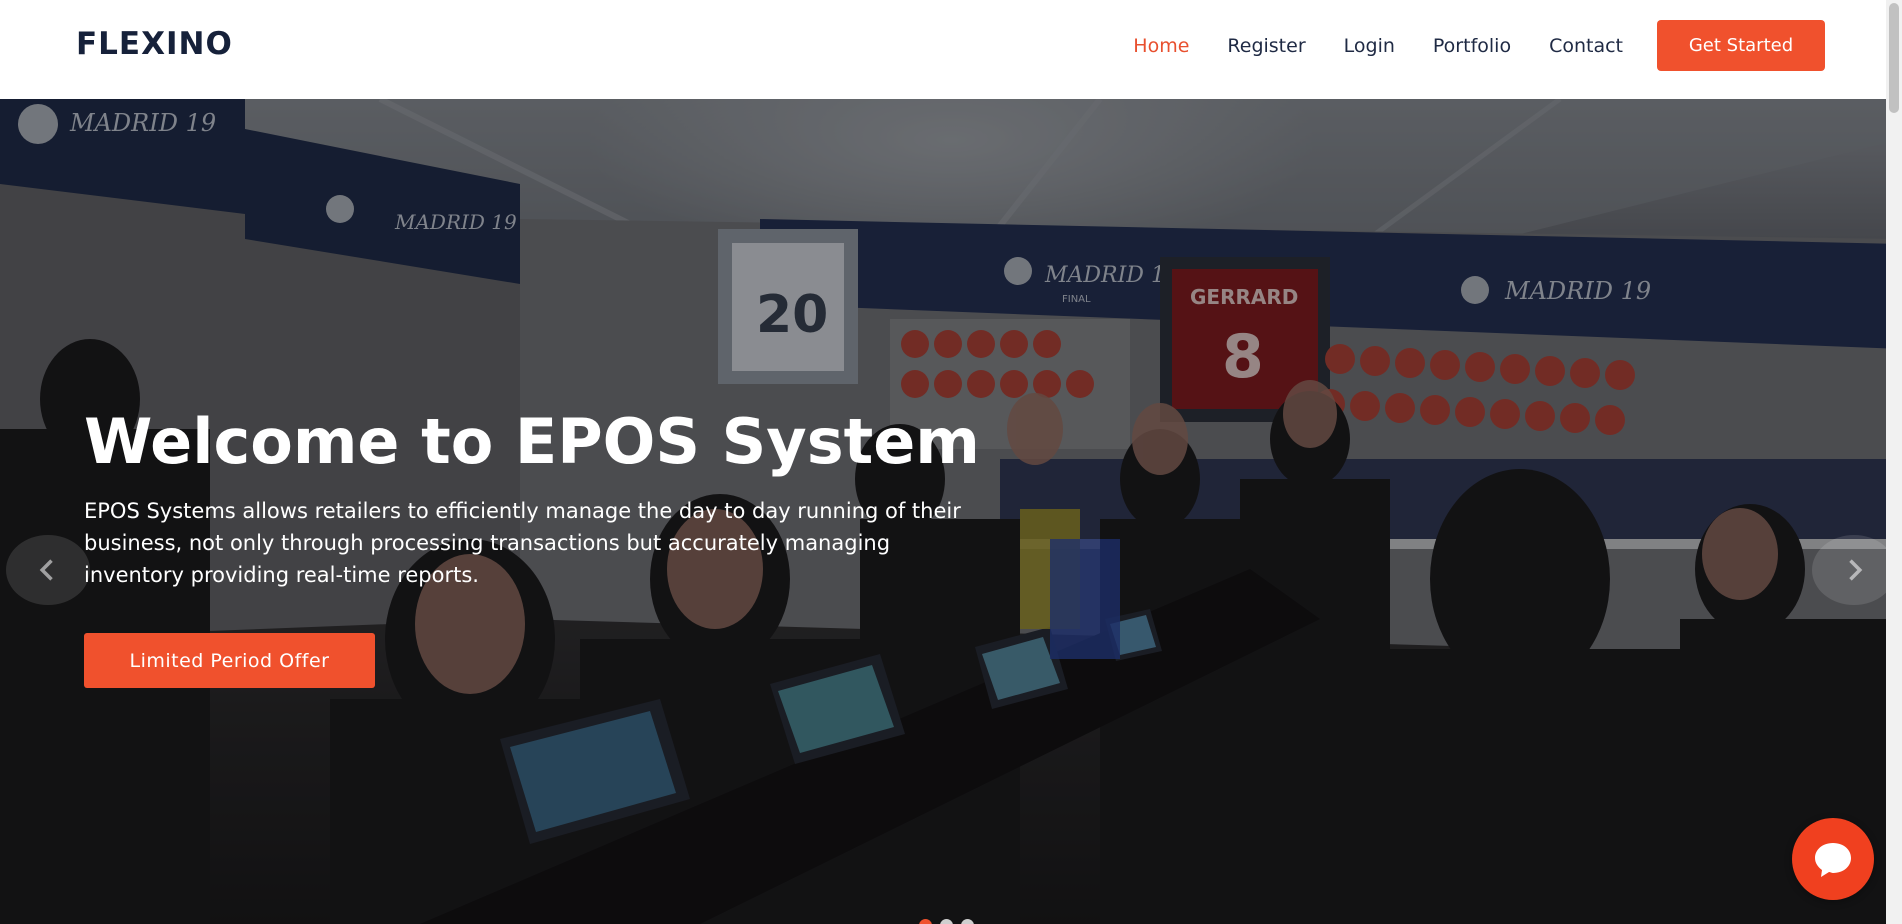  I want to click on nav-link-home: Home, so click(1161, 46).